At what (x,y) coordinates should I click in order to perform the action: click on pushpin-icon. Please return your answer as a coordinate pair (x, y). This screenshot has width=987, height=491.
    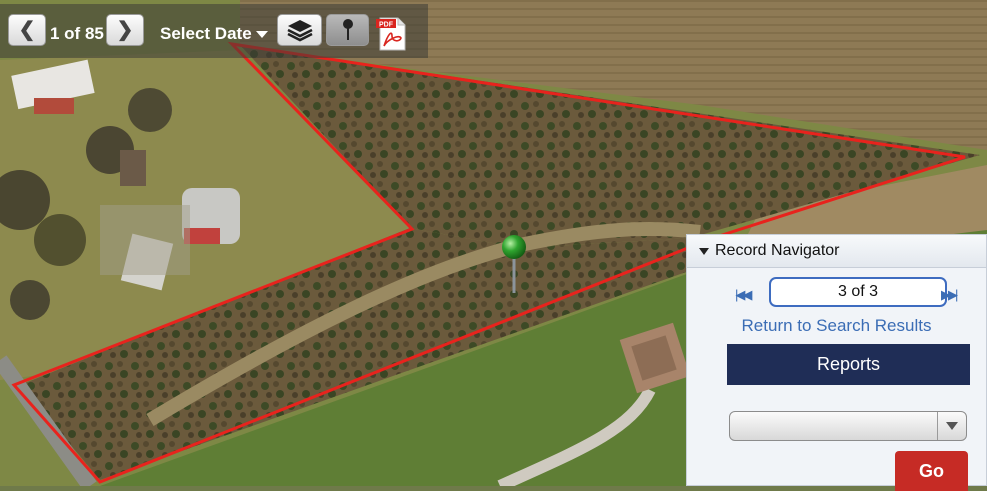
    Looking at the image, I should click on (347, 29).